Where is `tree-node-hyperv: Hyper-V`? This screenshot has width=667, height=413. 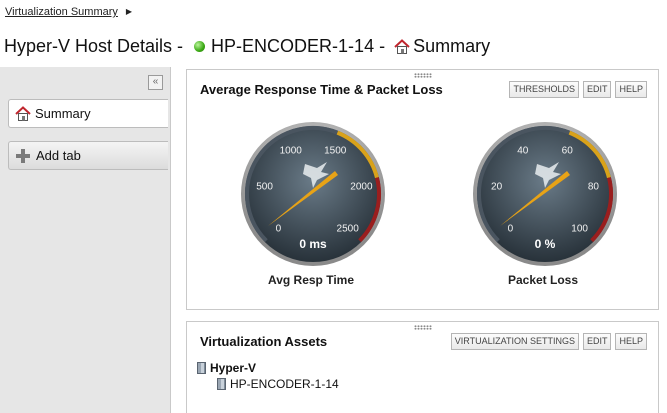 tree-node-hyperv: Hyper-V is located at coordinates (268, 368).